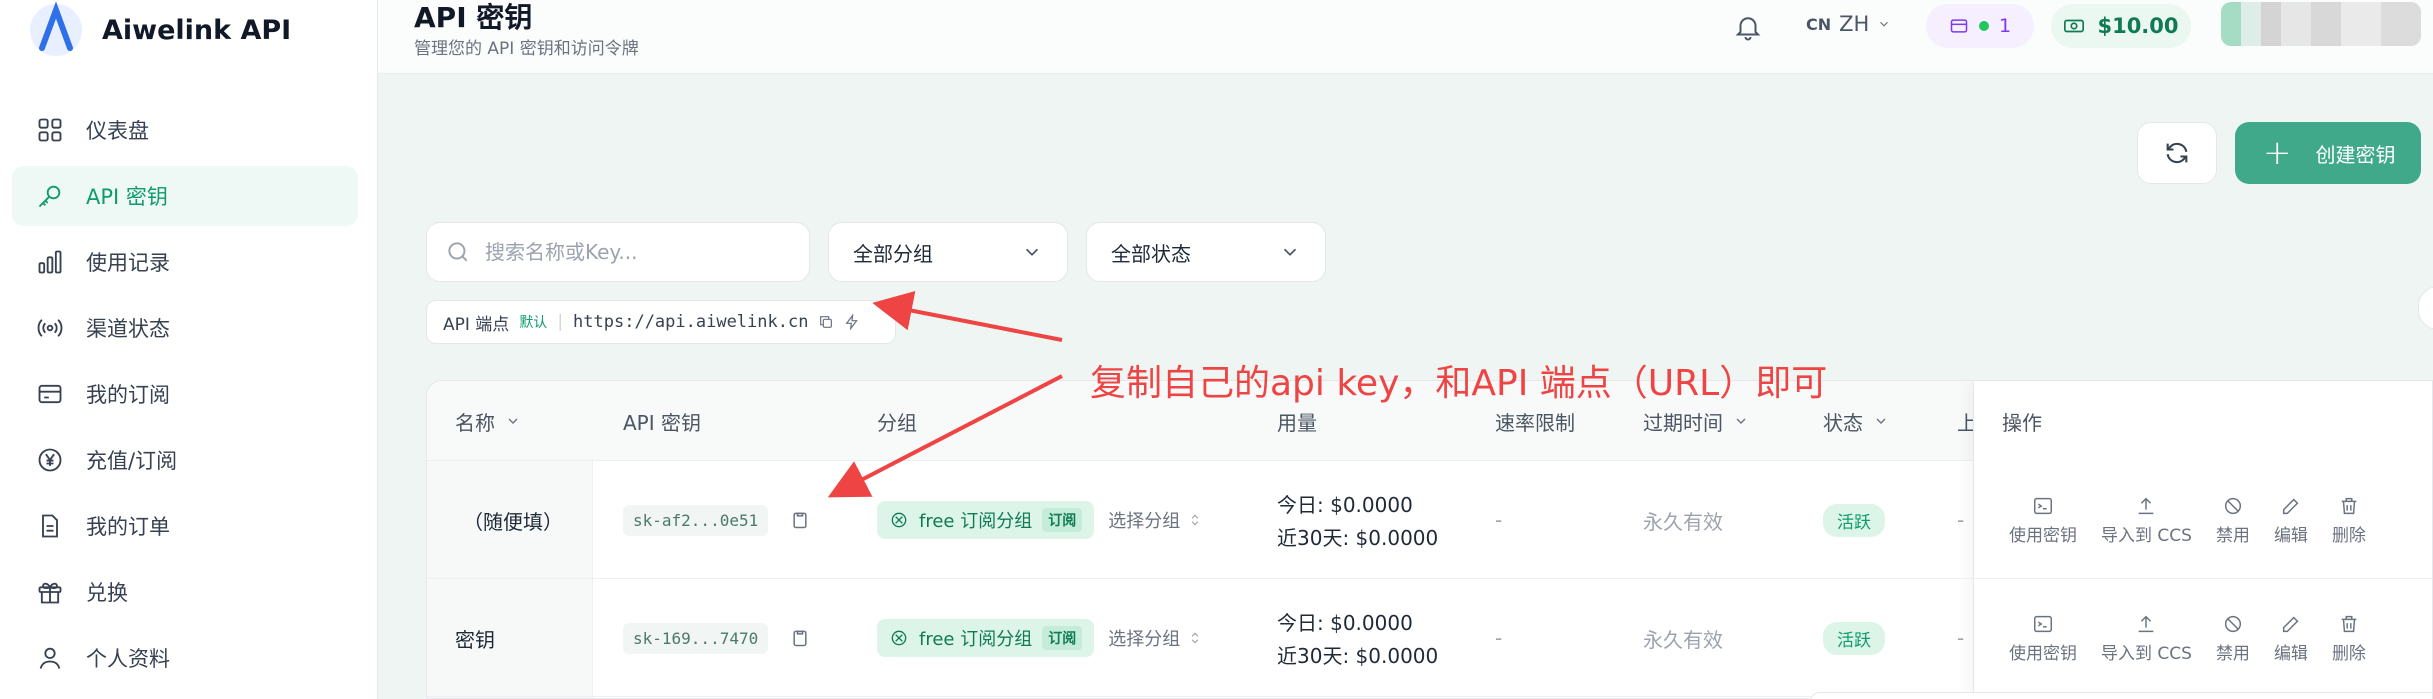  Describe the element at coordinates (2232, 653) in the screenshot. I see `op-label: 禁用` at that location.